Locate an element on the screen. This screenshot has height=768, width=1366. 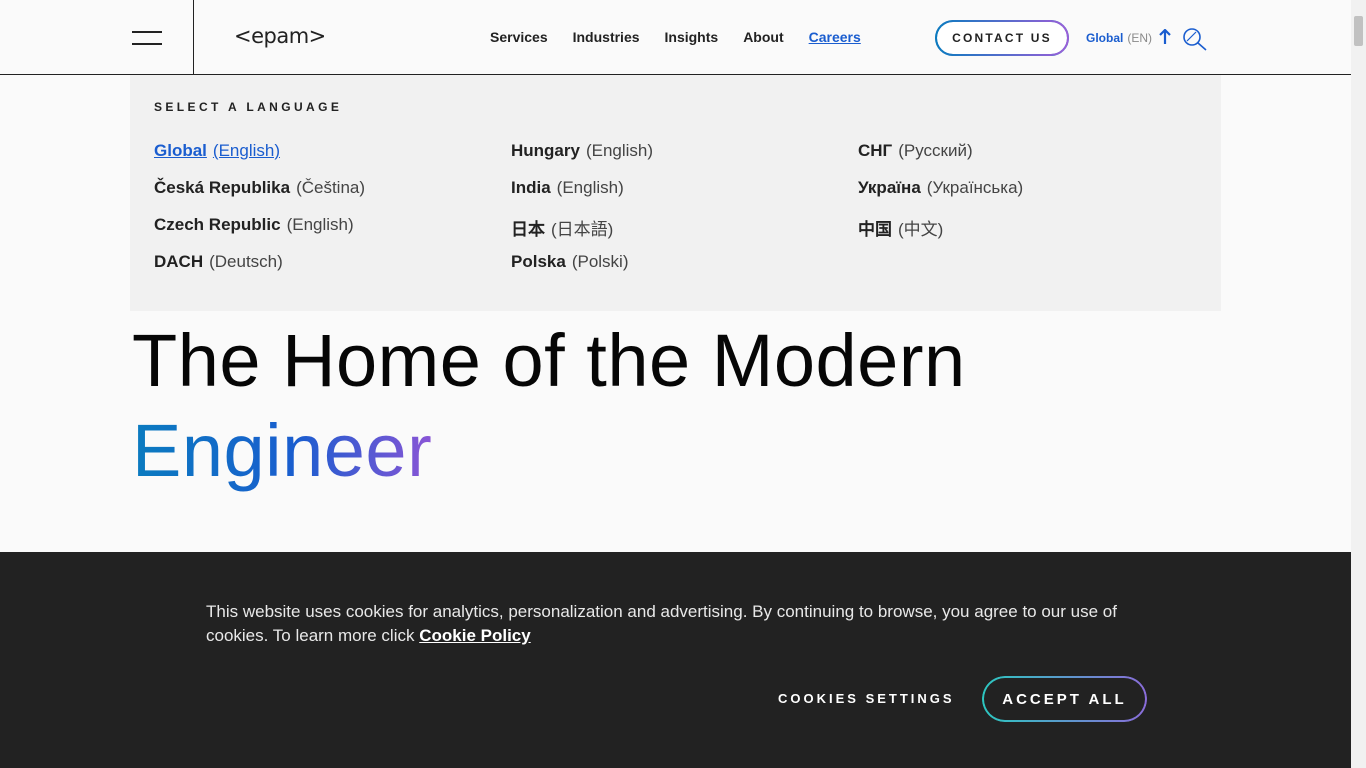
language-column-3: СНГ (Русский) Україна (Українська) 中国 (中文) is located at coordinates (940, 196).